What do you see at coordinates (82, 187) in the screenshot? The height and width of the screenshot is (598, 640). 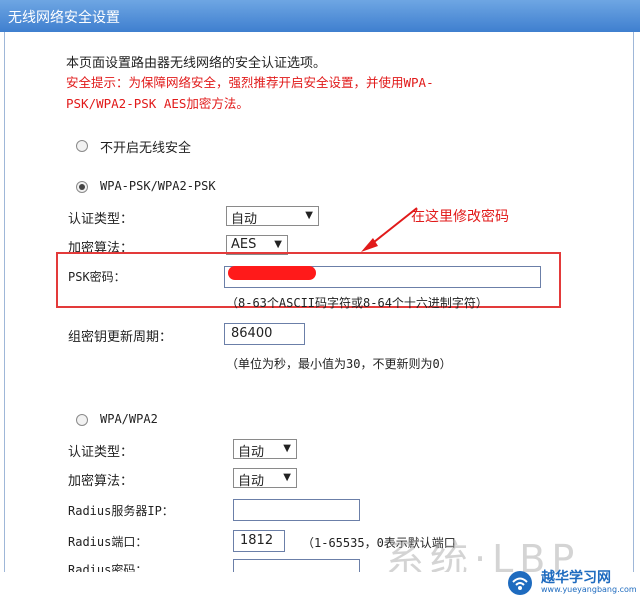 I see `radio-wpa-psk` at bounding box center [82, 187].